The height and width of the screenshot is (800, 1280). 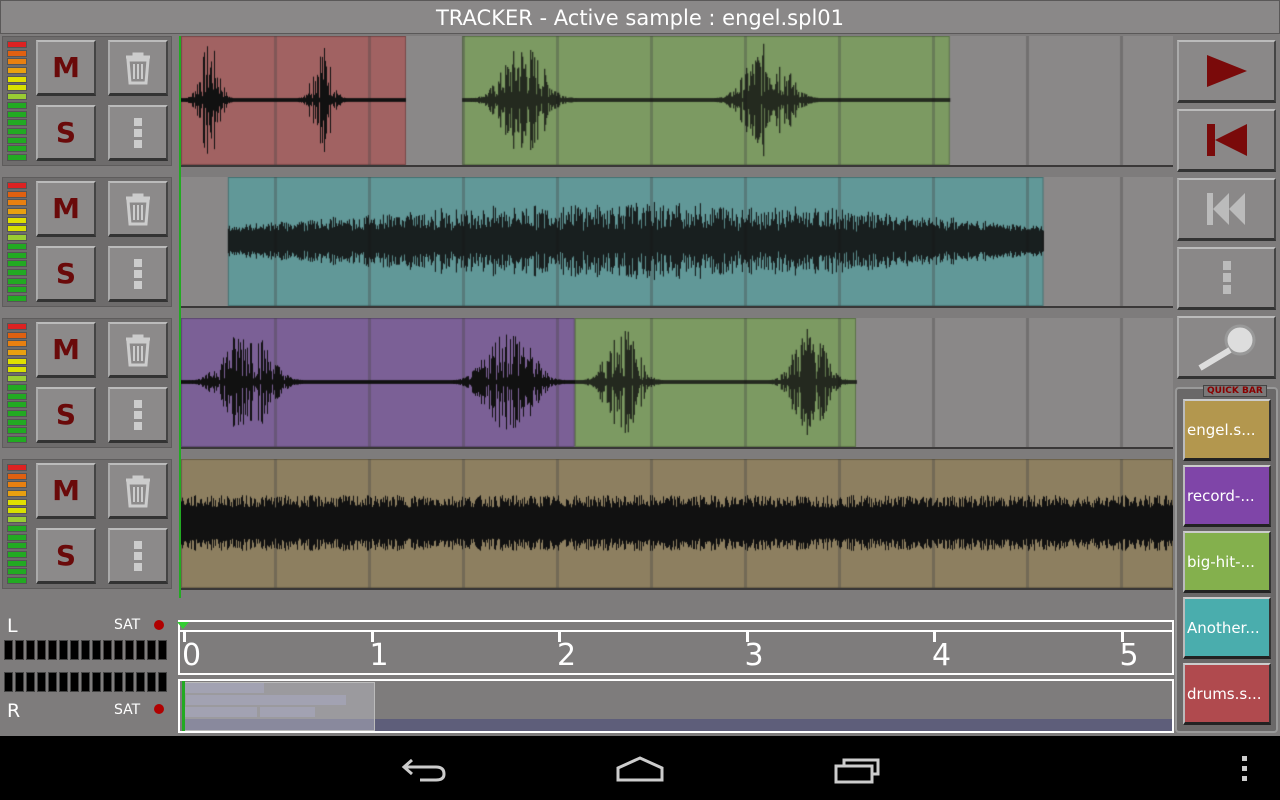 I want to click on ruler-tick-label: 3, so click(x=754, y=655).